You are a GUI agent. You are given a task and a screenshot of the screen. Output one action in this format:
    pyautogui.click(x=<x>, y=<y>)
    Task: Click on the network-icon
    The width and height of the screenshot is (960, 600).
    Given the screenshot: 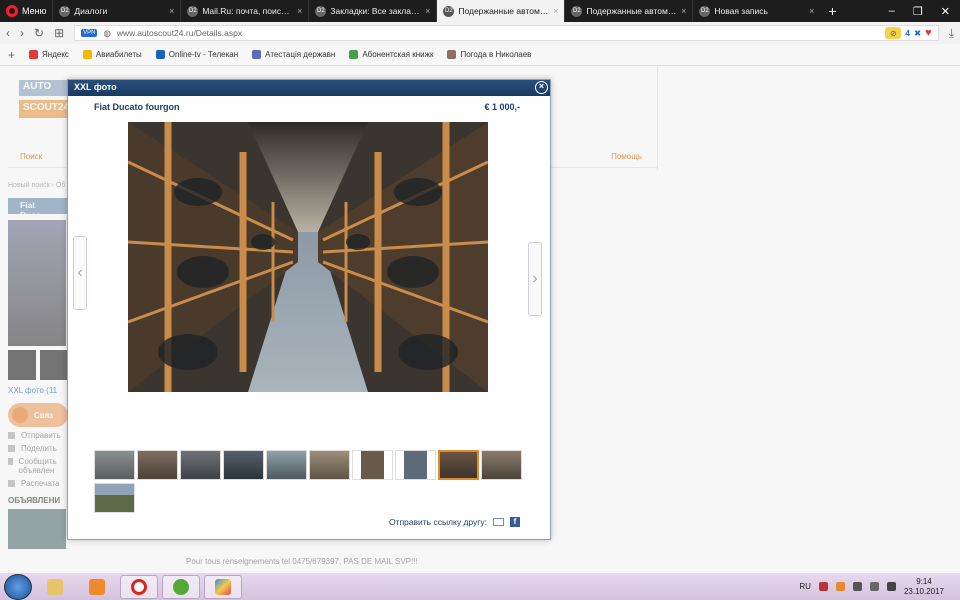 What is the action you would take?
    pyautogui.click(x=874, y=586)
    